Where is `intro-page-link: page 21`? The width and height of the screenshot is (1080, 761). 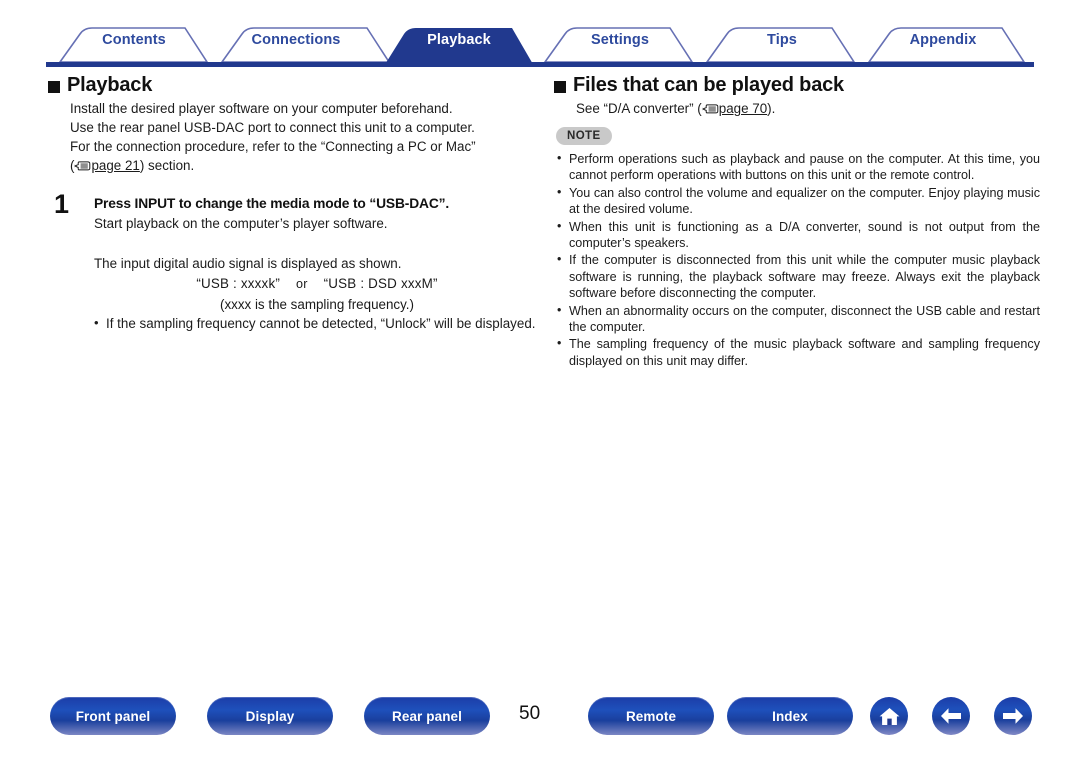 intro-page-link: page 21 is located at coordinates (115, 165).